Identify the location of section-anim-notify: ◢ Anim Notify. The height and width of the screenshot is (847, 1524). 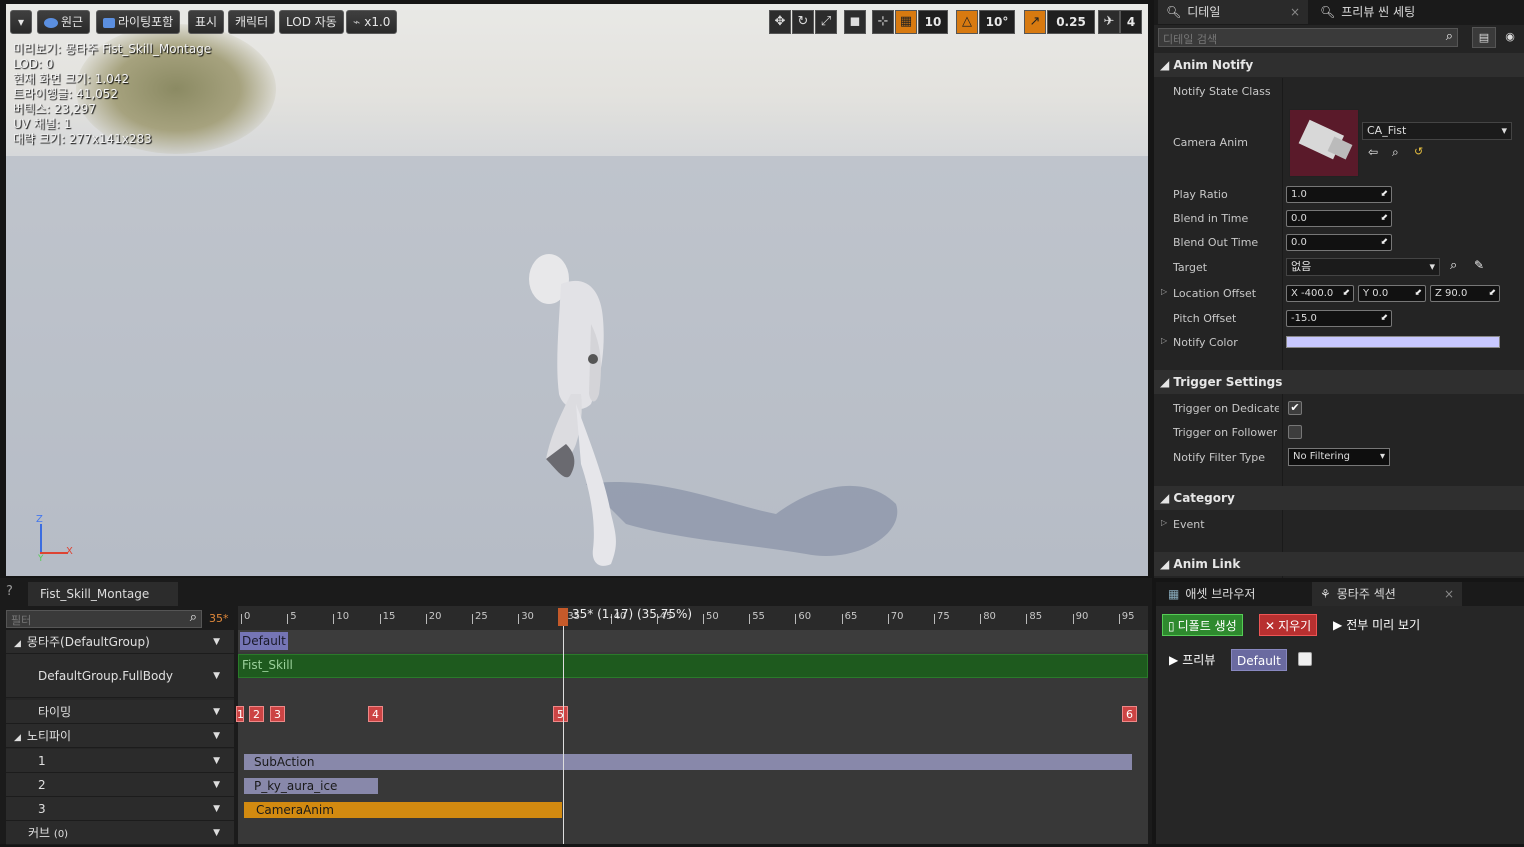
(1339, 65).